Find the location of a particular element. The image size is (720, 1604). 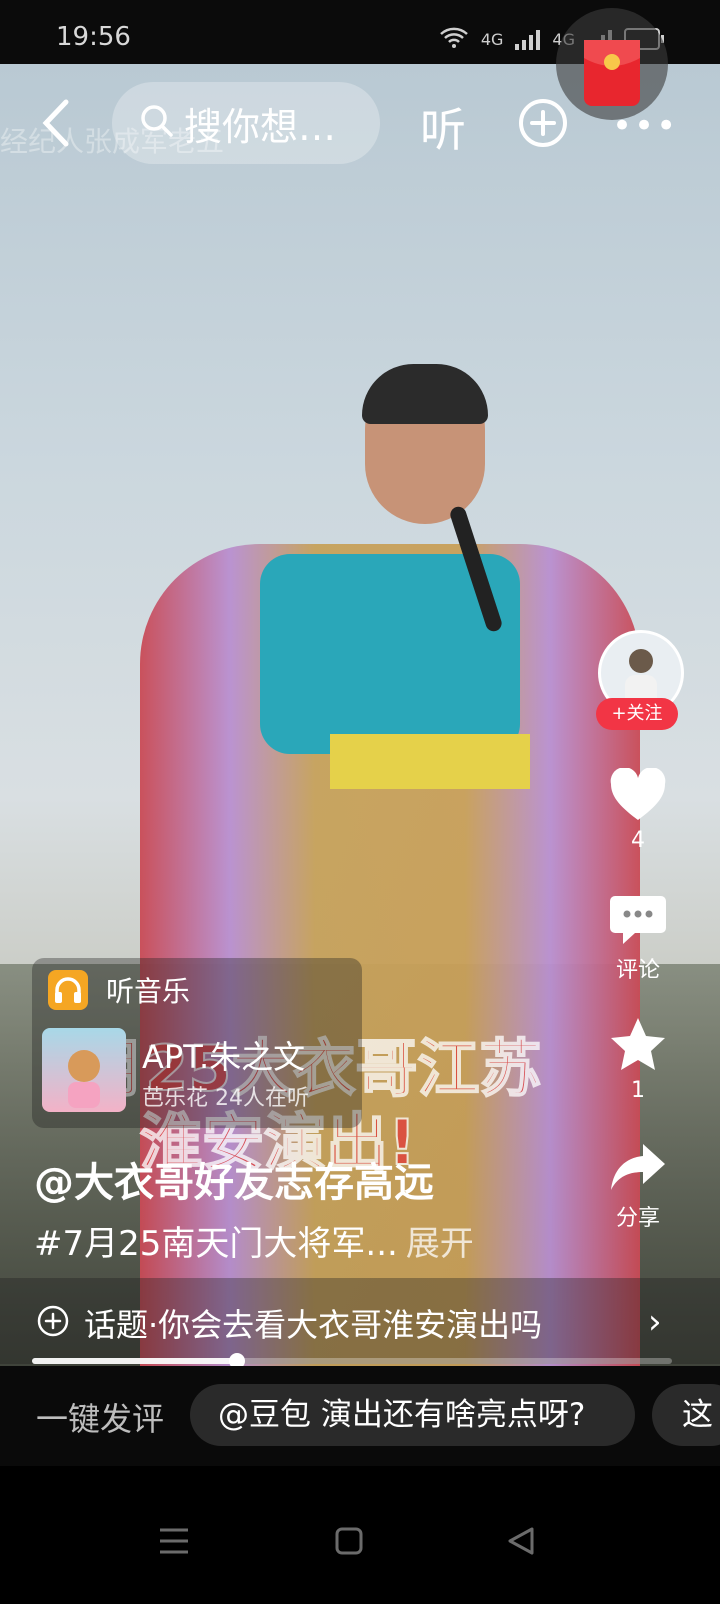

red-packet-icon is located at coordinates (612, 64).